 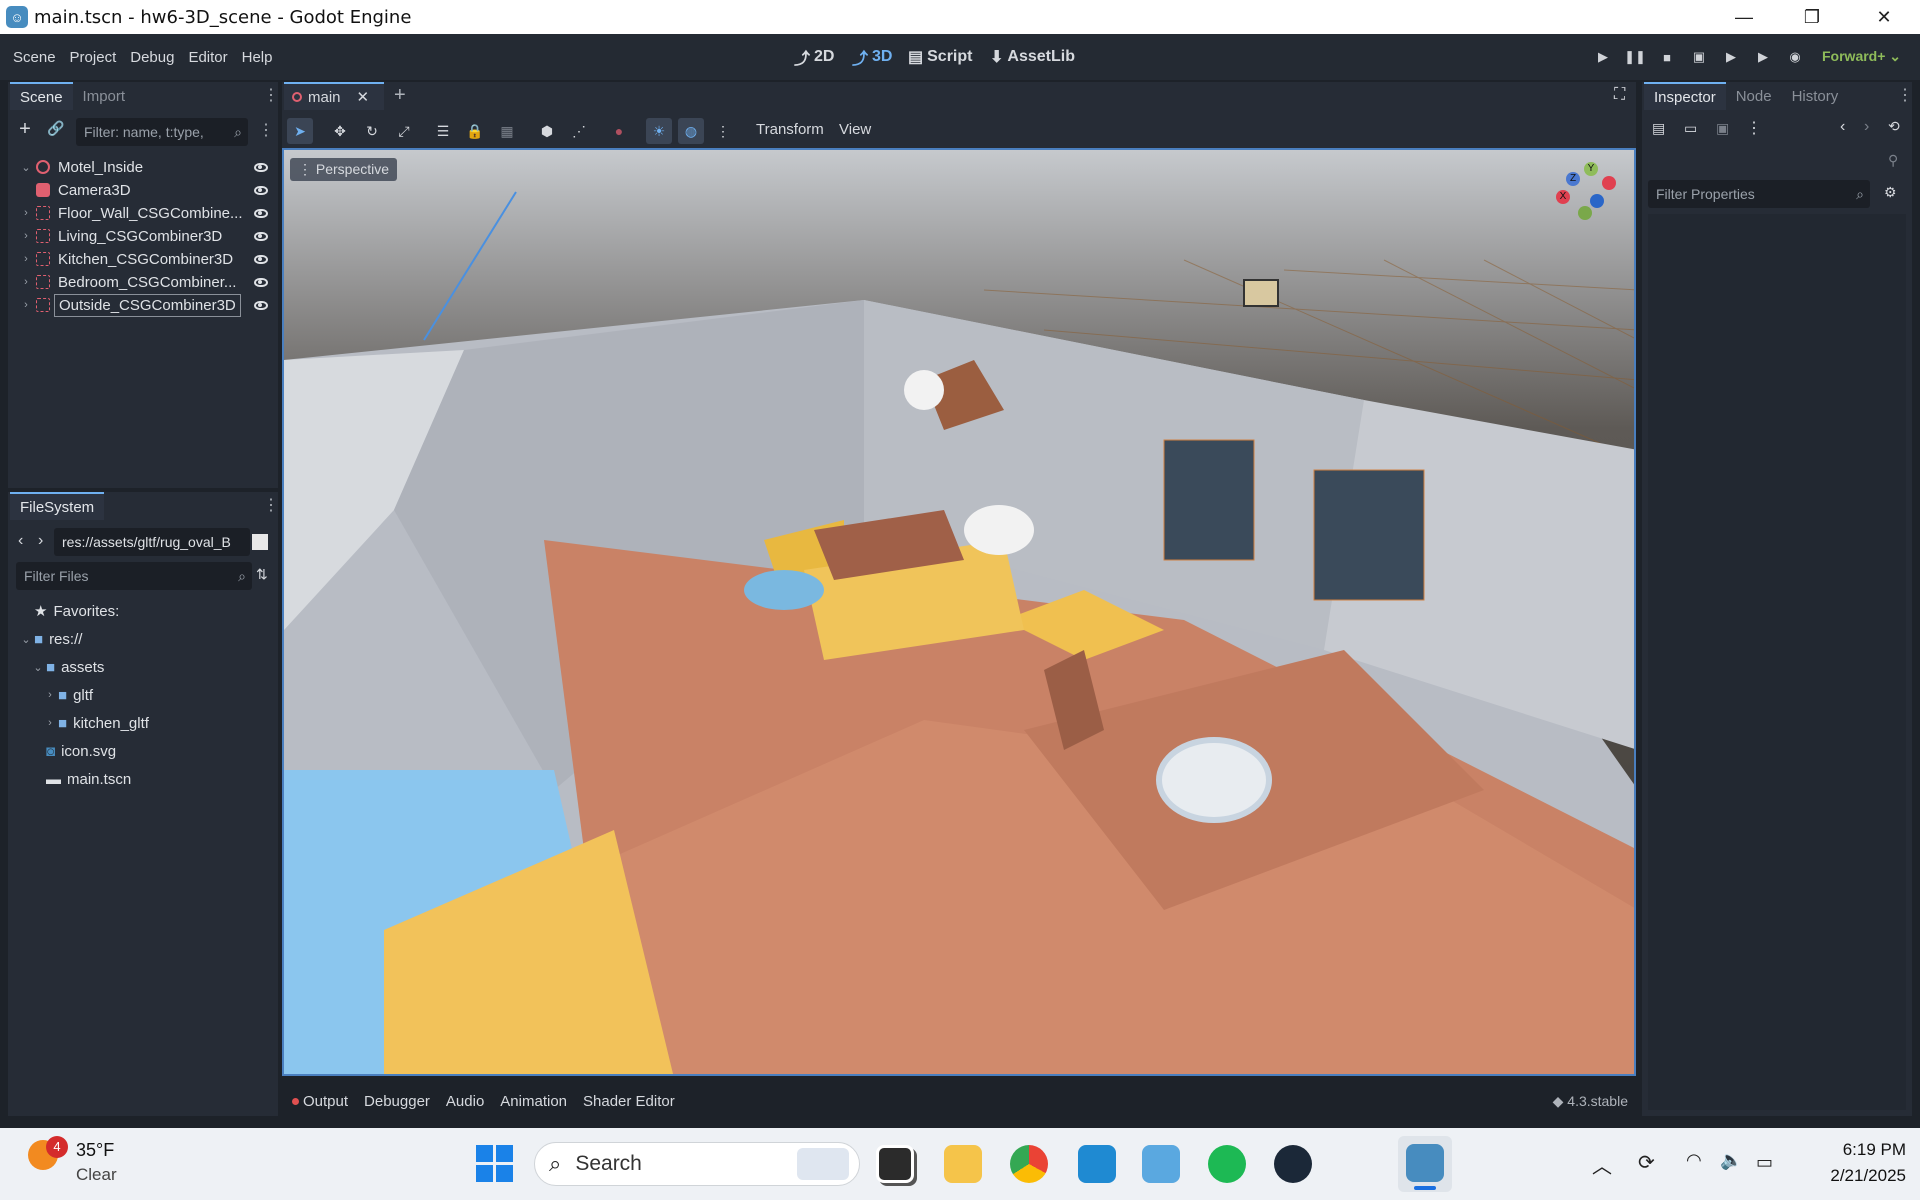 What do you see at coordinates (344, 169) in the screenshot?
I see `perspective-button: ⋮ Perspective` at bounding box center [344, 169].